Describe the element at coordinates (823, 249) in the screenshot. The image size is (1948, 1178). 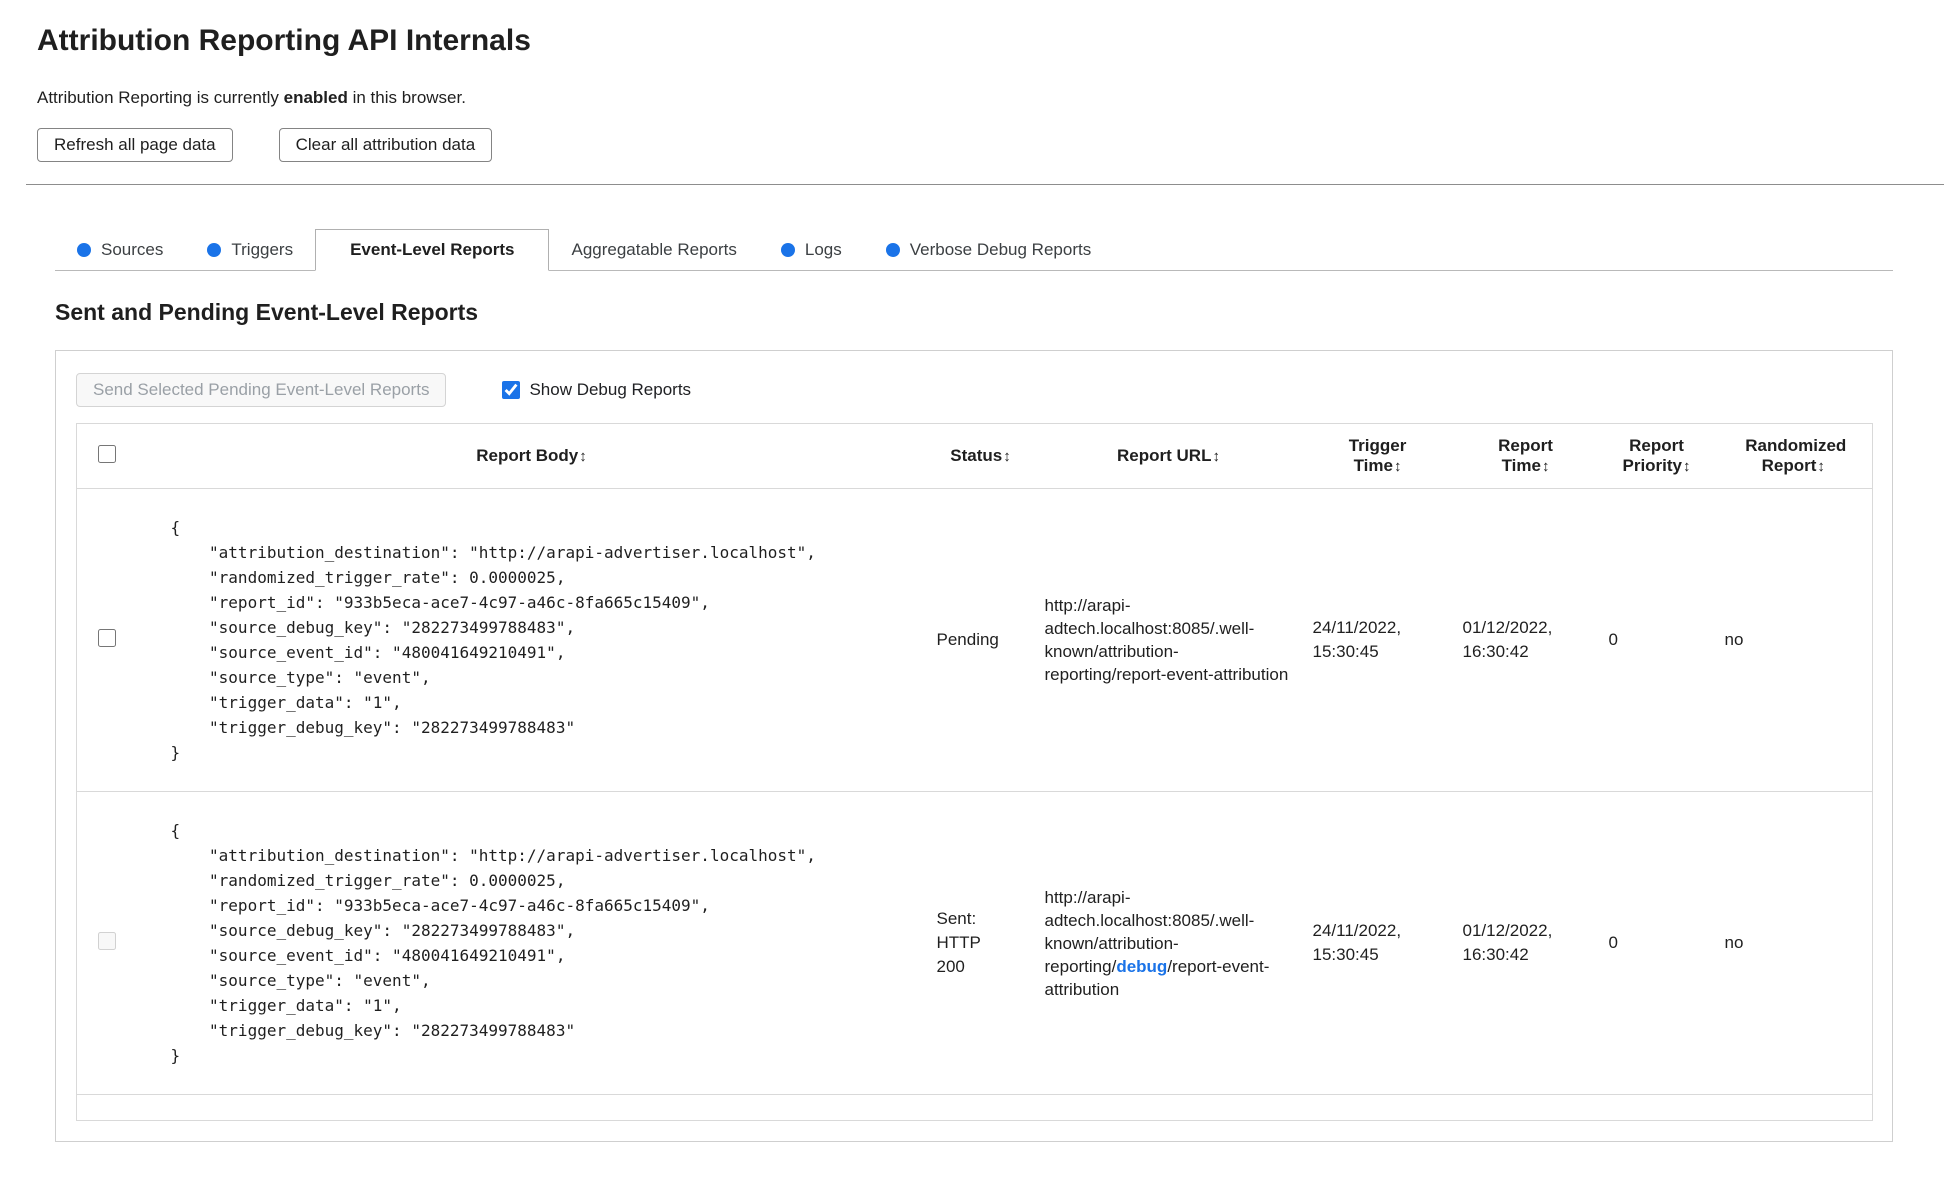
I see `tab-label: Logs` at that location.